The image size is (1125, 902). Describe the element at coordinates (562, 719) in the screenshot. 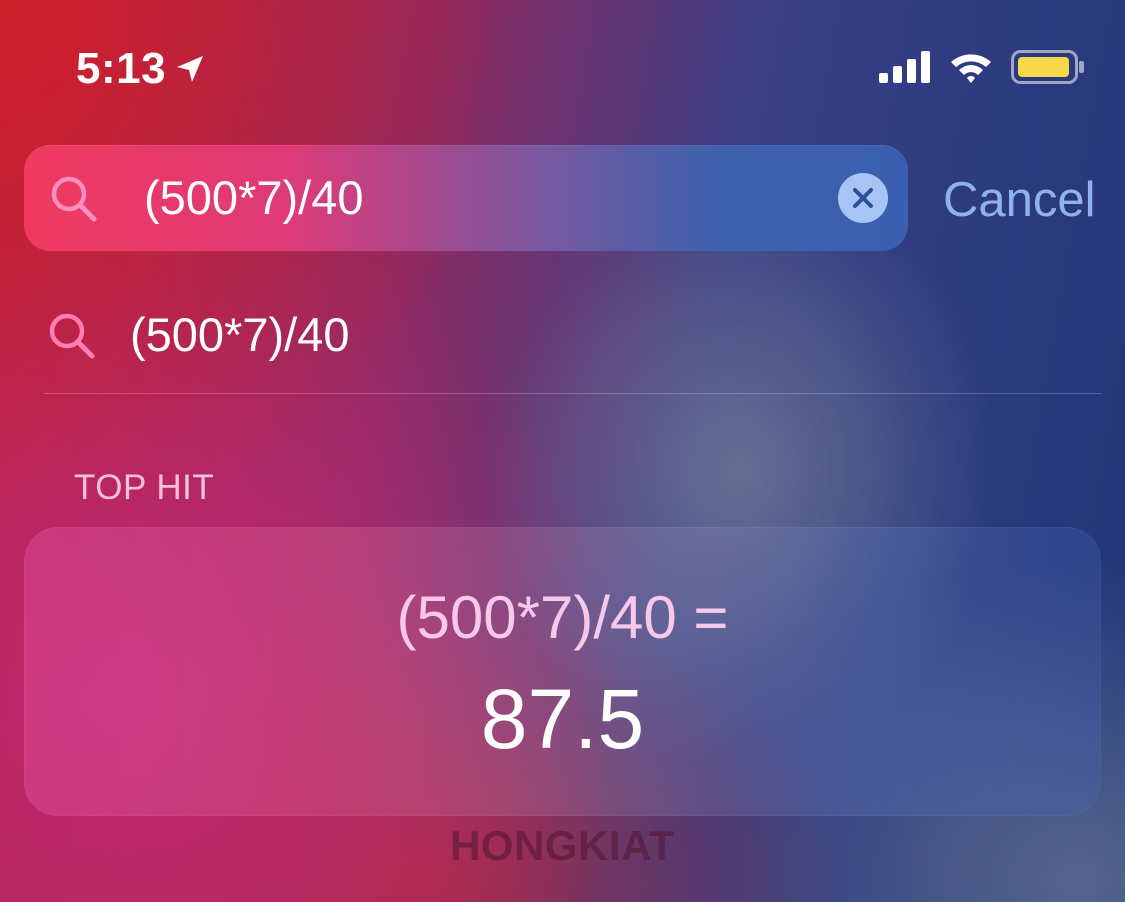

I see `calculation-result: 87.5` at that location.